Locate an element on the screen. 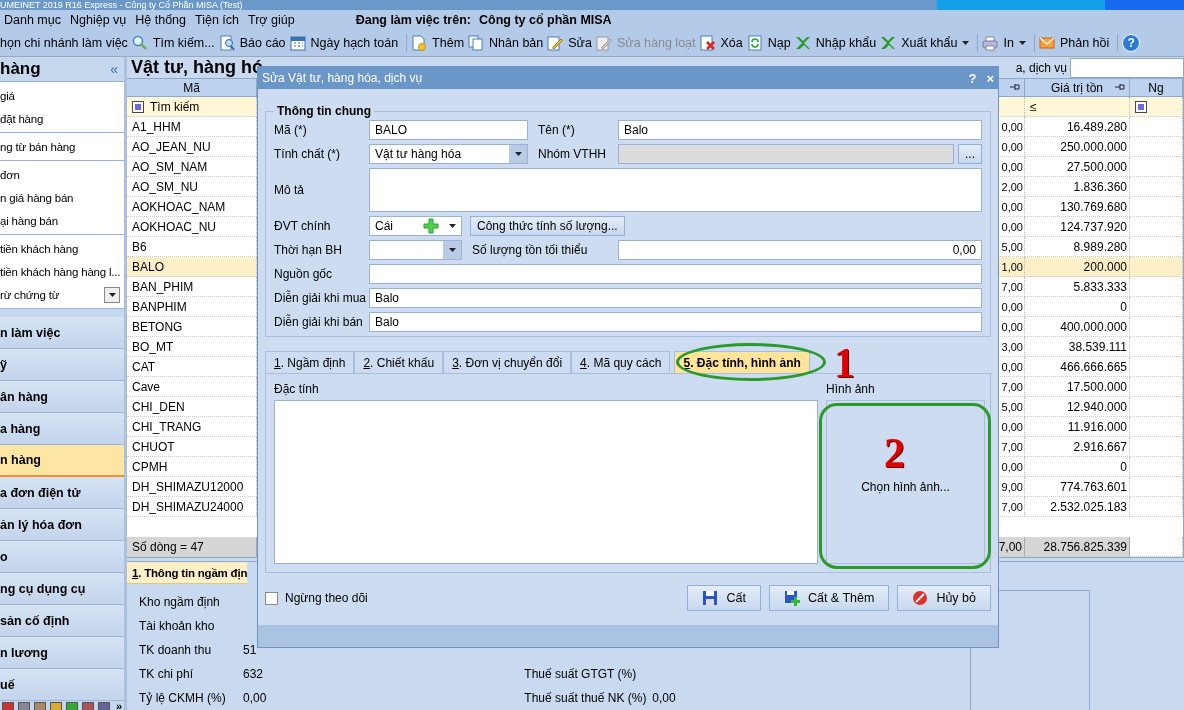 Image resolution: width=1184 pixels, height=710 pixels. menu-item: Danh mục is located at coordinates (33, 20).